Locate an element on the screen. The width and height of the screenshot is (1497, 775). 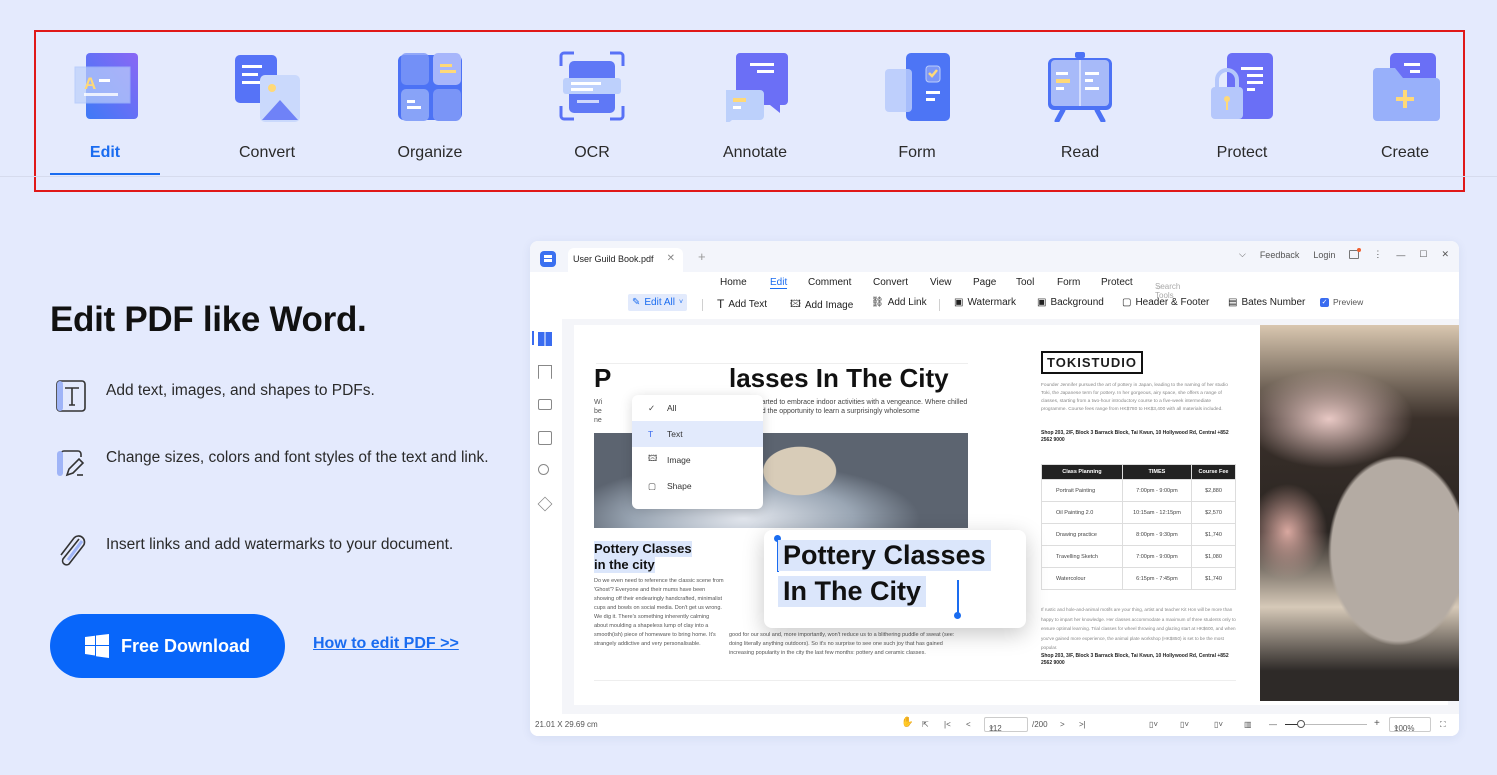
more-options-icon: ⋮ is located at coordinates (1377, 254).